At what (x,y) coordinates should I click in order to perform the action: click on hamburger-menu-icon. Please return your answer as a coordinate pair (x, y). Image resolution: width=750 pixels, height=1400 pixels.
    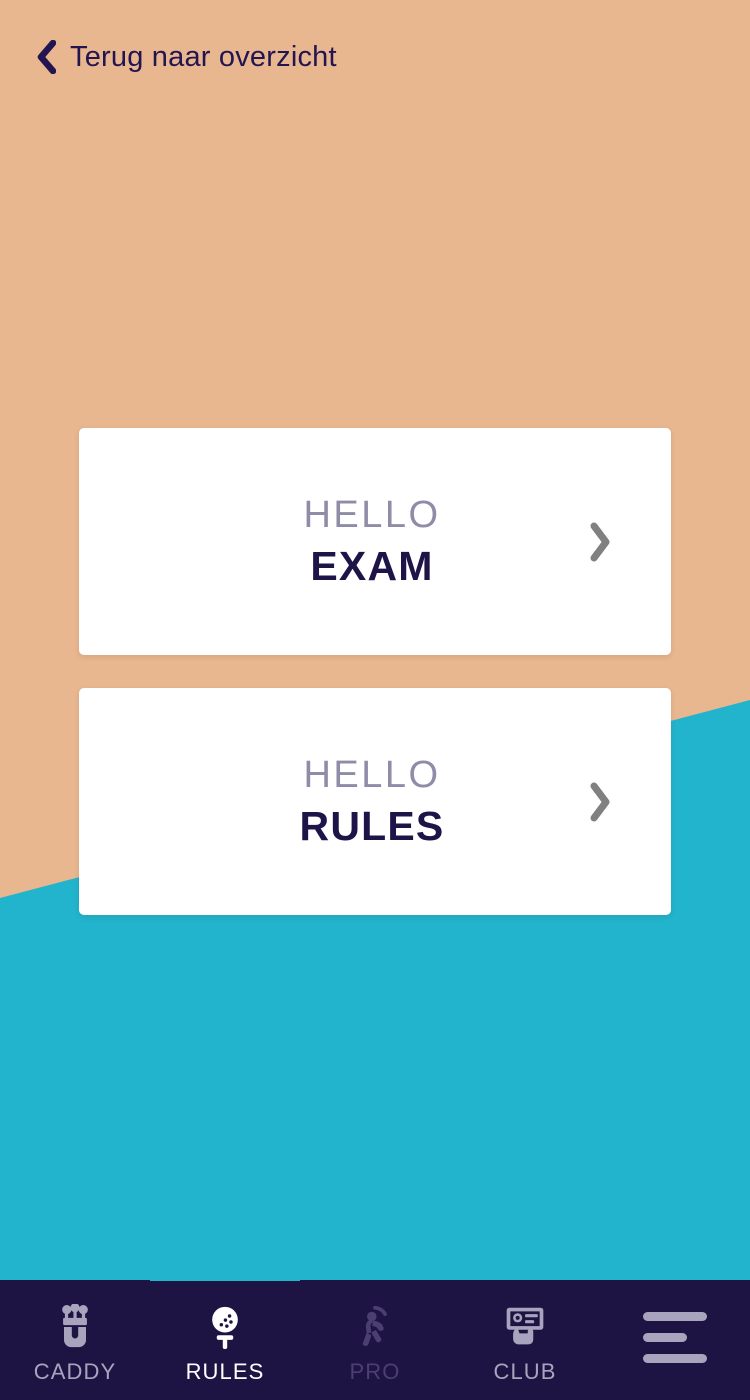
    Looking at the image, I should click on (675, 1337).